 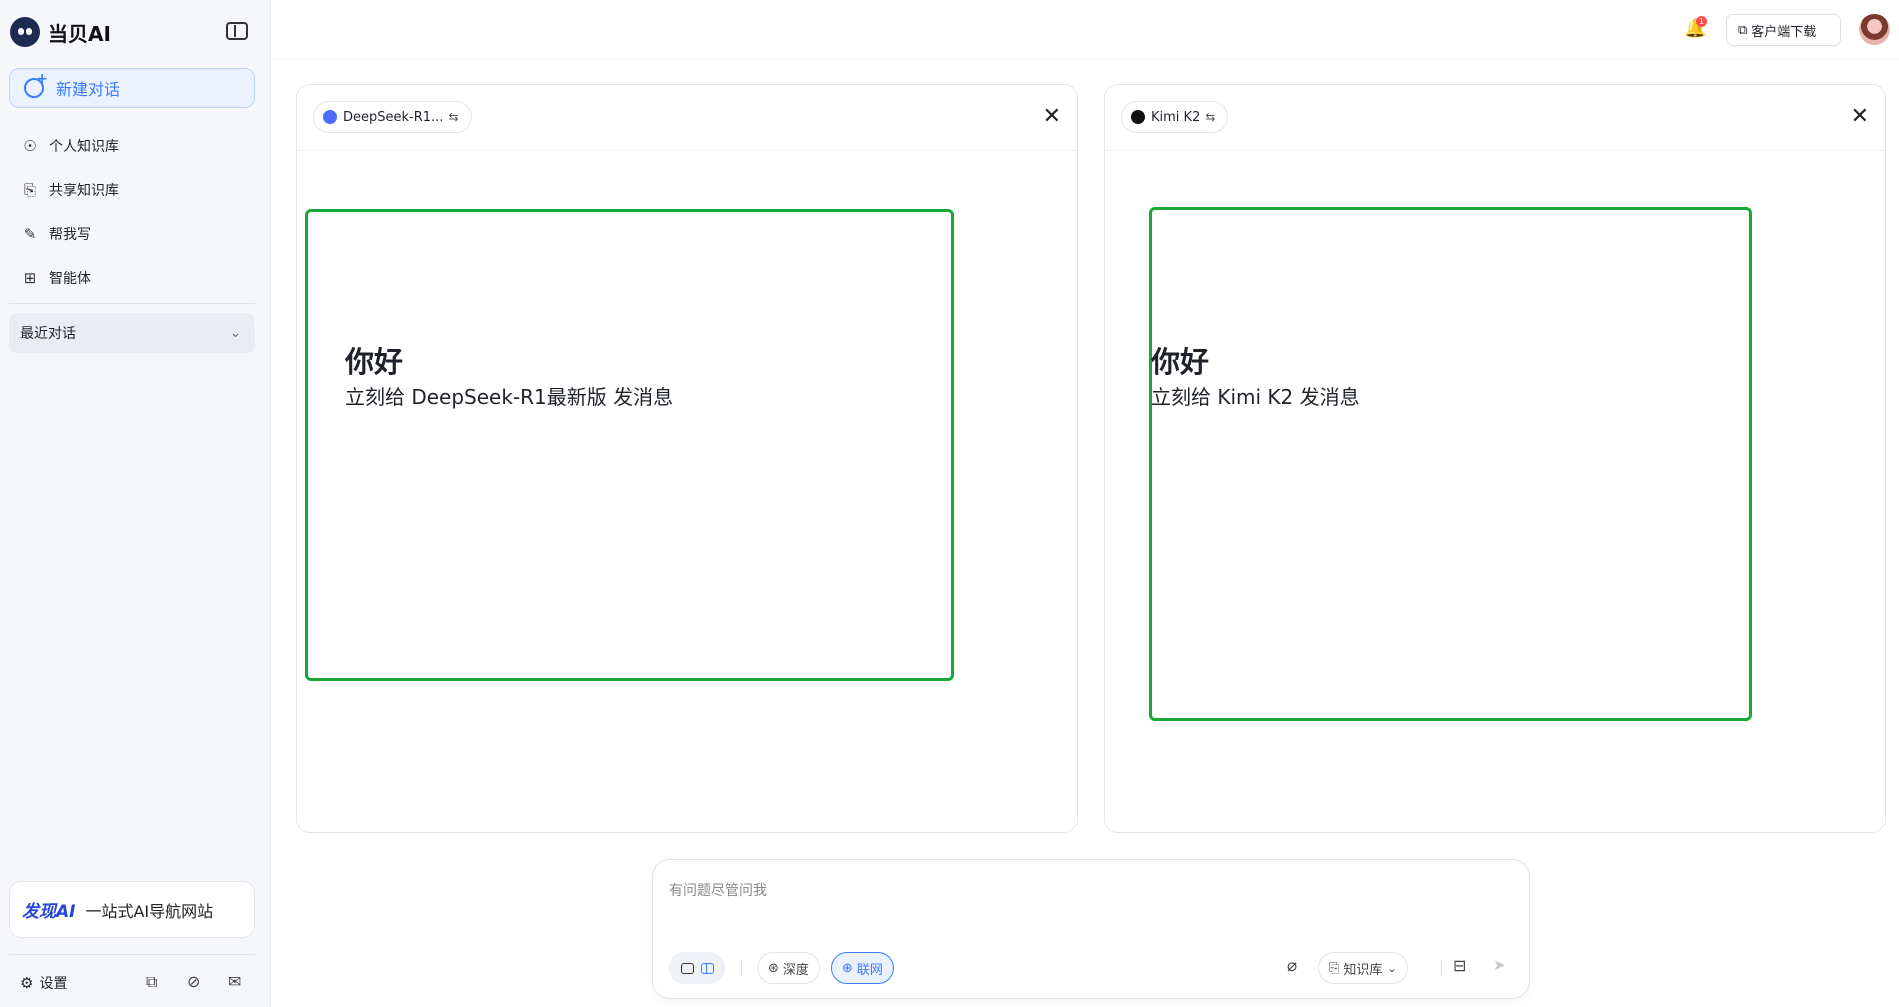 What do you see at coordinates (30, 234) in the screenshot?
I see `pen-icon: ✎` at bounding box center [30, 234].